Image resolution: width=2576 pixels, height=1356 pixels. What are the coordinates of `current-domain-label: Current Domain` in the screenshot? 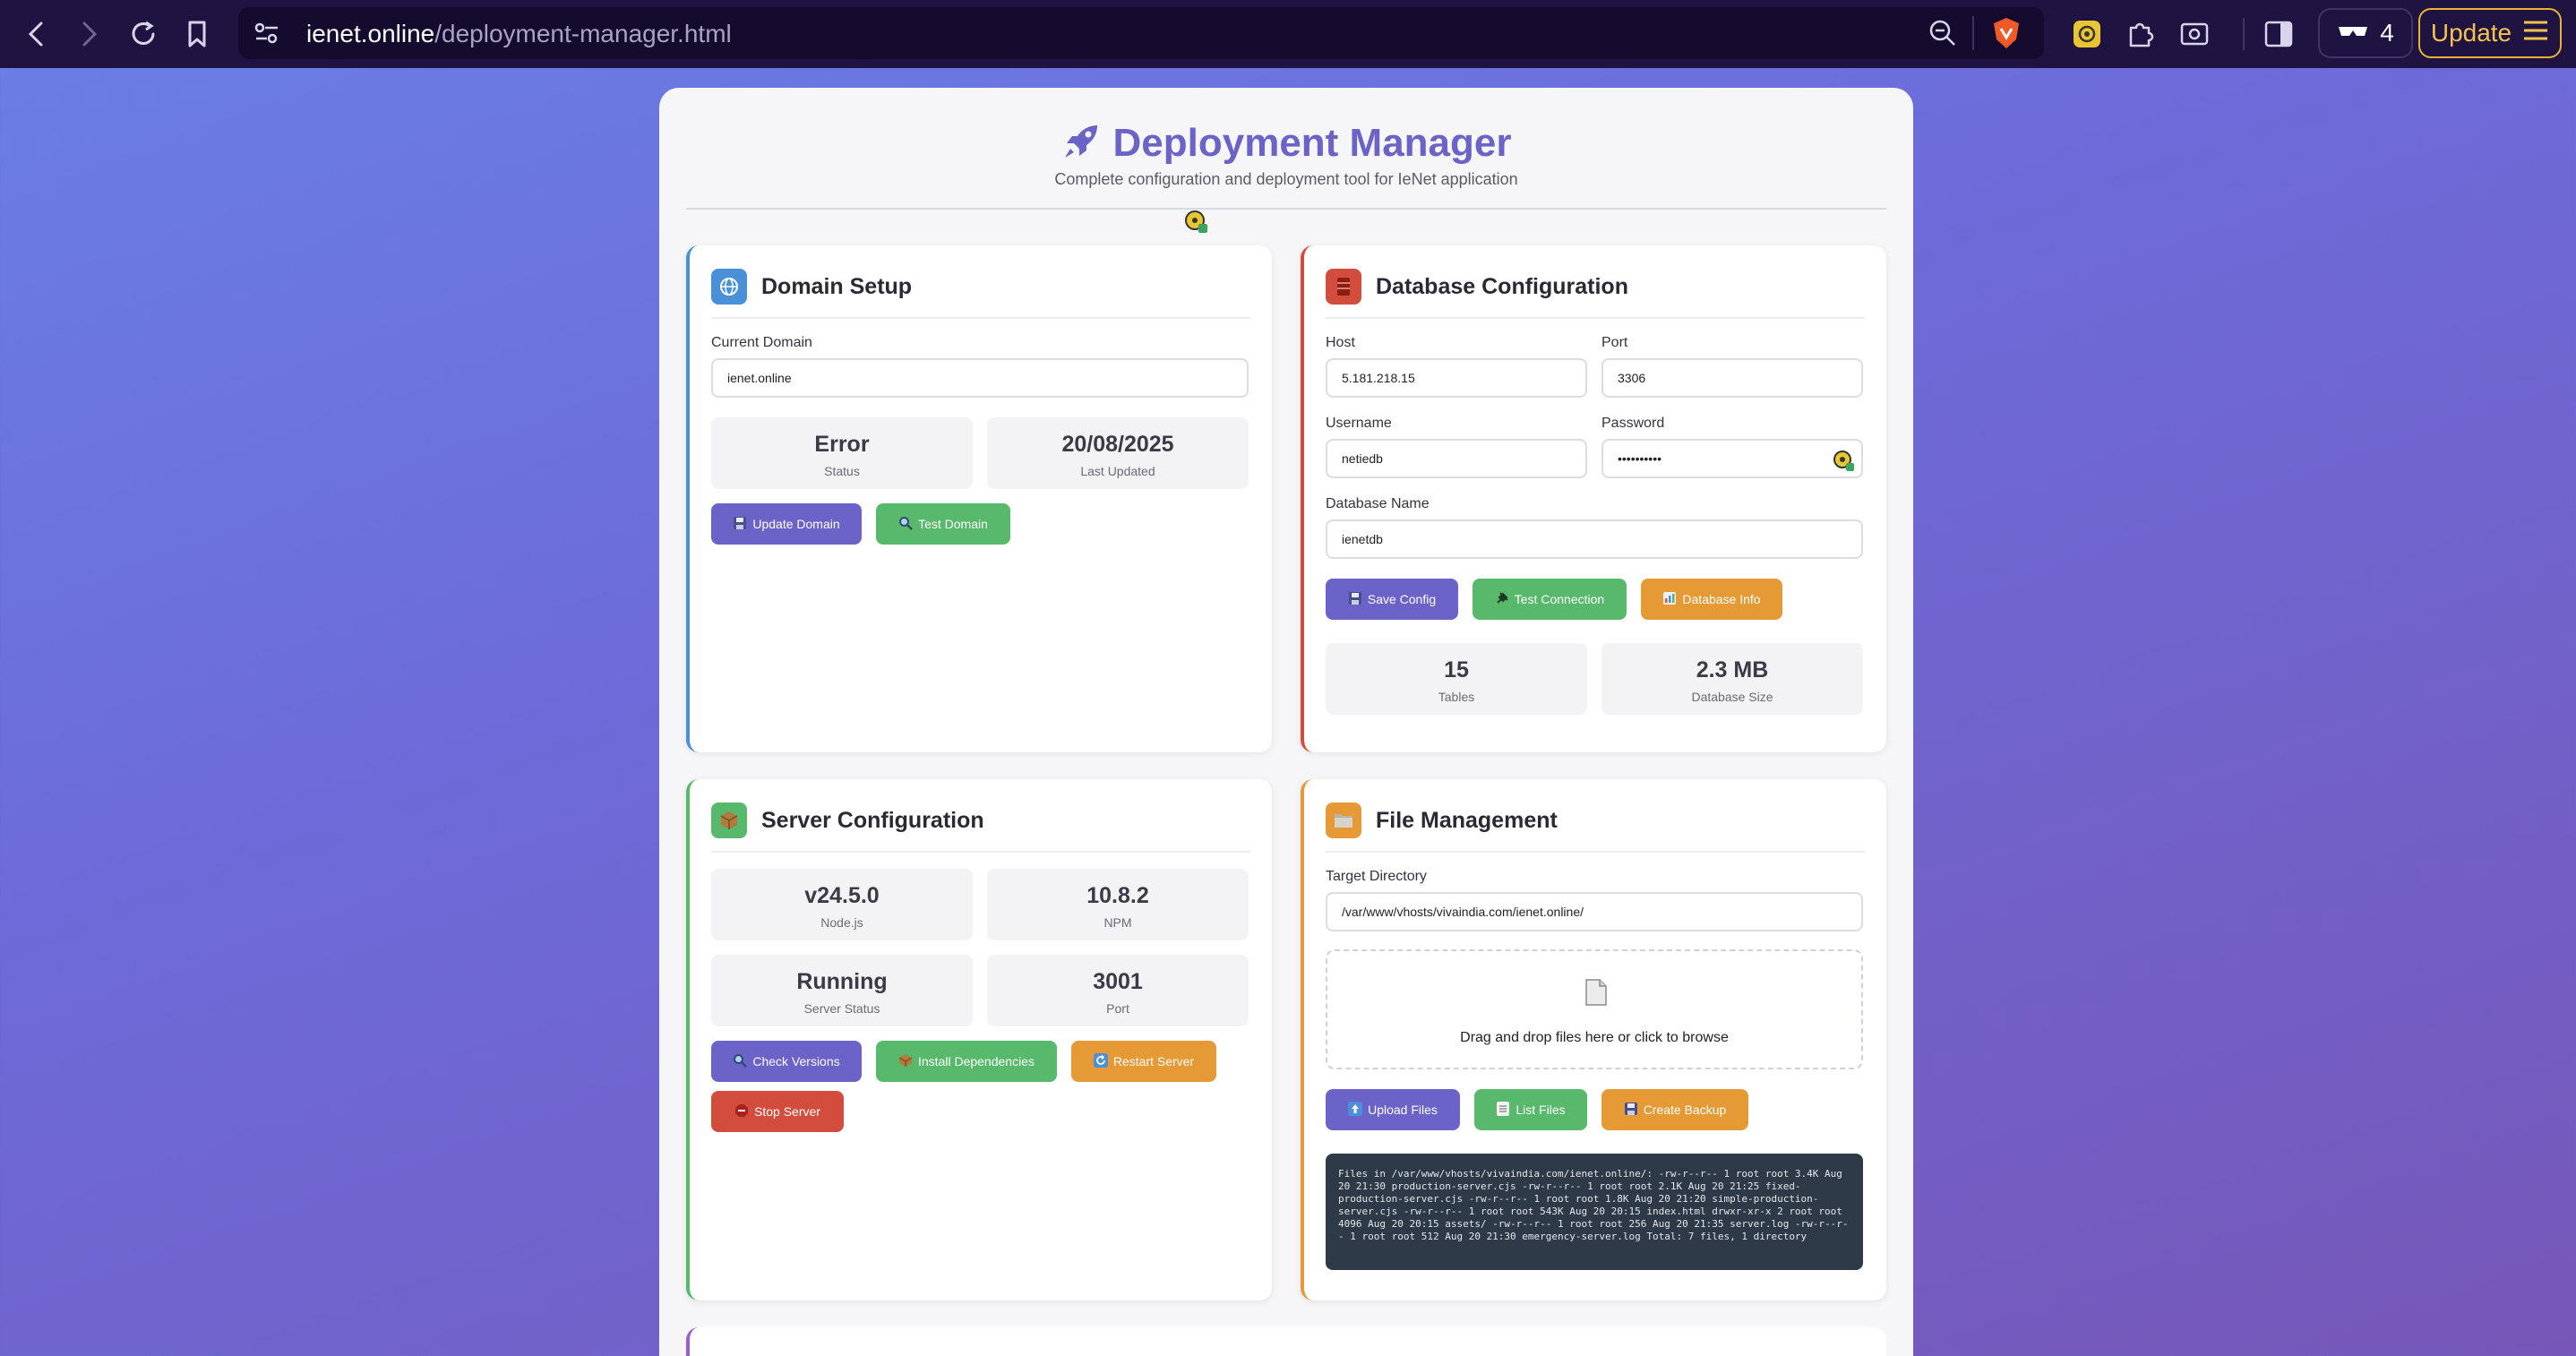 It's located at (761, 342).